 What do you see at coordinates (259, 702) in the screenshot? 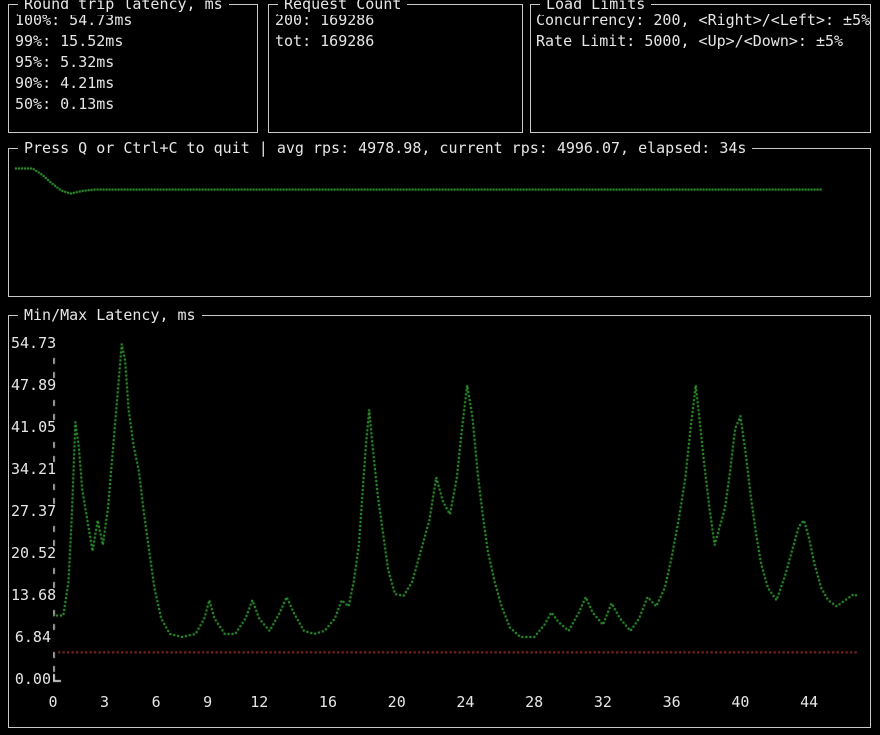
I see `x-axis-label: 12` at bounding box center [259, 702].